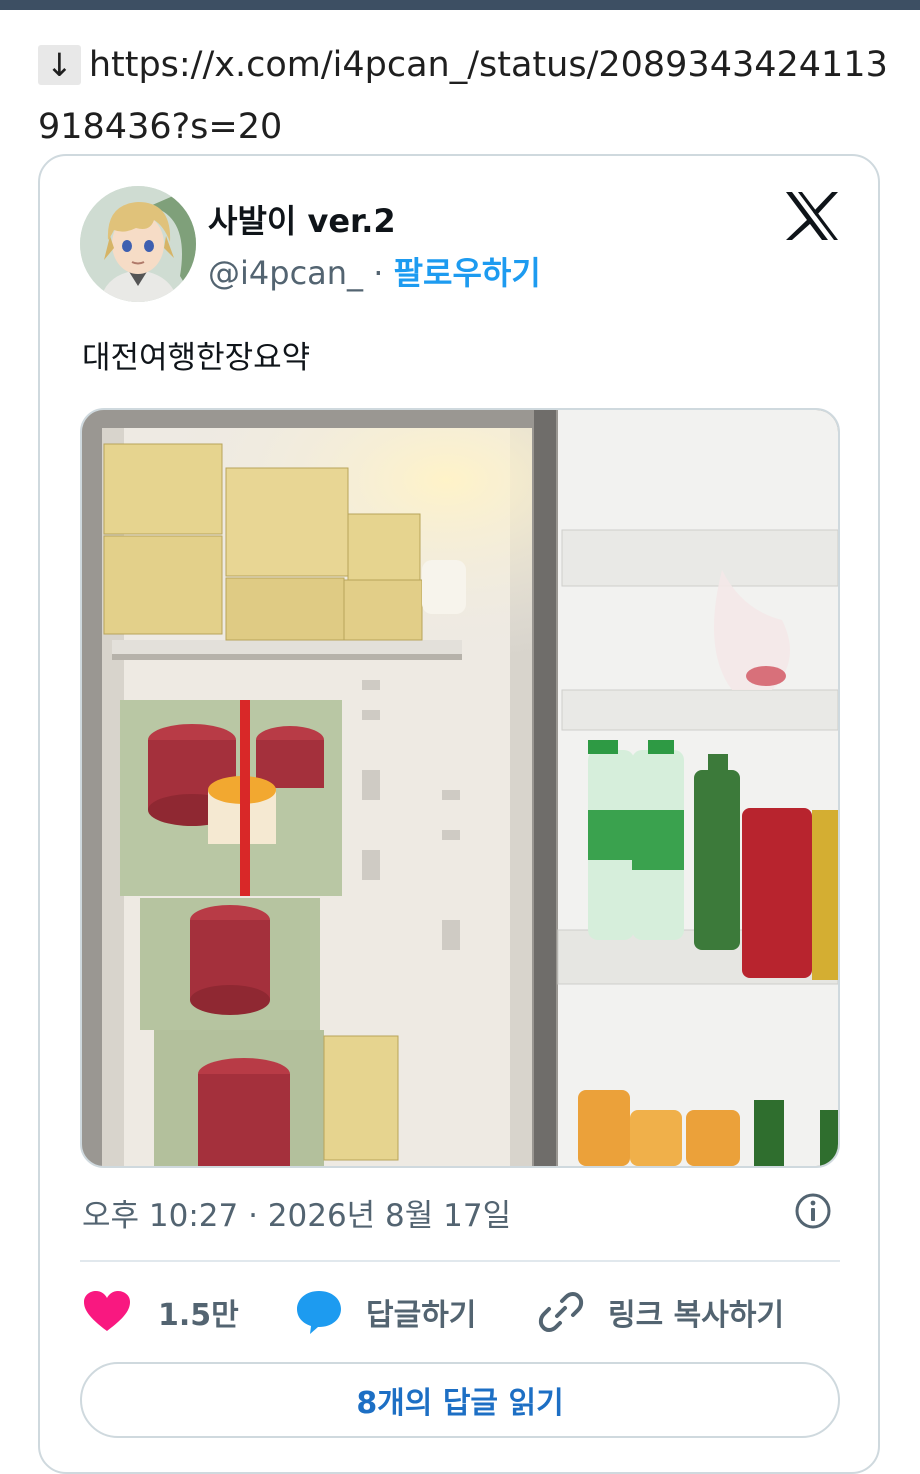 This screenshot has height=1474, width=920. I want to click on like-button: 1.5만, so click(161, 1312).